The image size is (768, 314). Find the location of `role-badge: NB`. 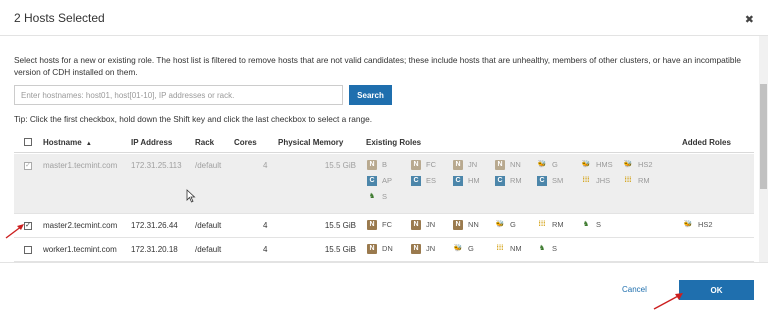

role-badge: NB is located at coordinates (376, 165).